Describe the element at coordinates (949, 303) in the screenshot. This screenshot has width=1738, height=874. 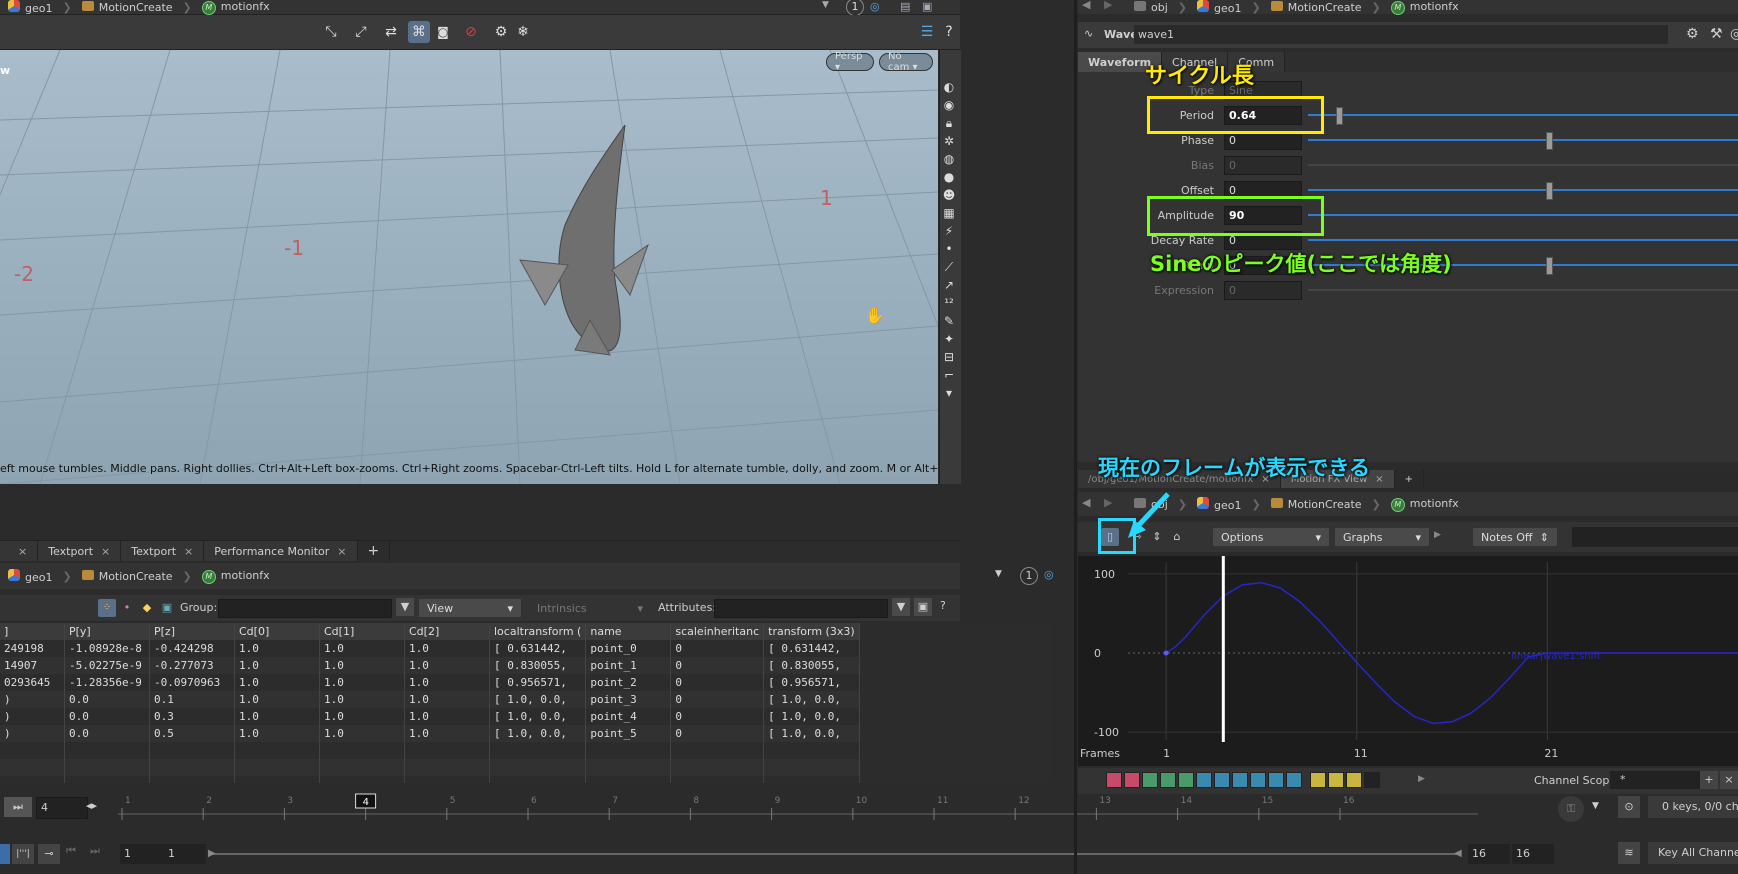
I see `numbers-icon: ¹²` at that location.